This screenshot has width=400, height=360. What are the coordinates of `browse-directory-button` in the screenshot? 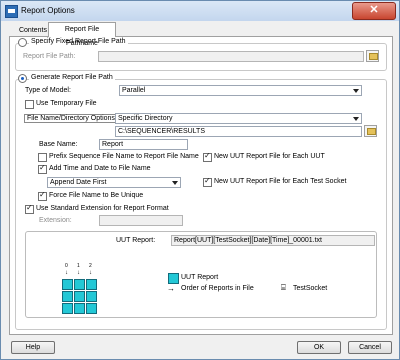 It's located at (370, 131).